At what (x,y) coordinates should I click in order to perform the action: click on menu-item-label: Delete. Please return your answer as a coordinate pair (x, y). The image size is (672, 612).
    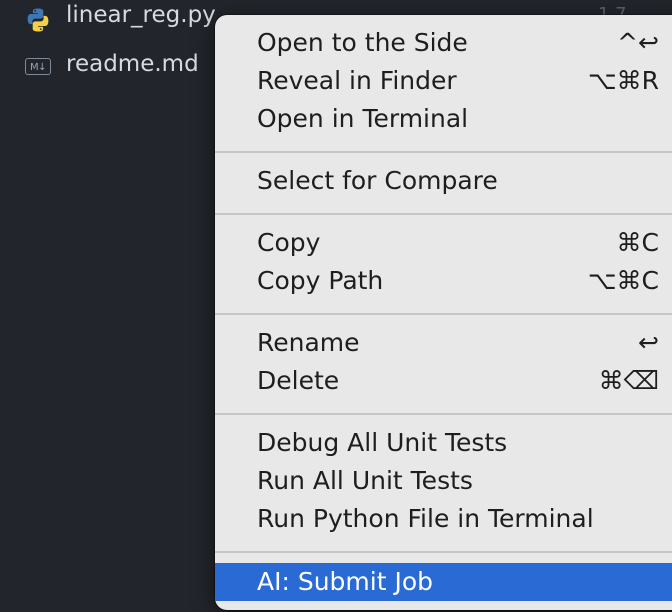
    Looking at the image, I should click on (298, 380).